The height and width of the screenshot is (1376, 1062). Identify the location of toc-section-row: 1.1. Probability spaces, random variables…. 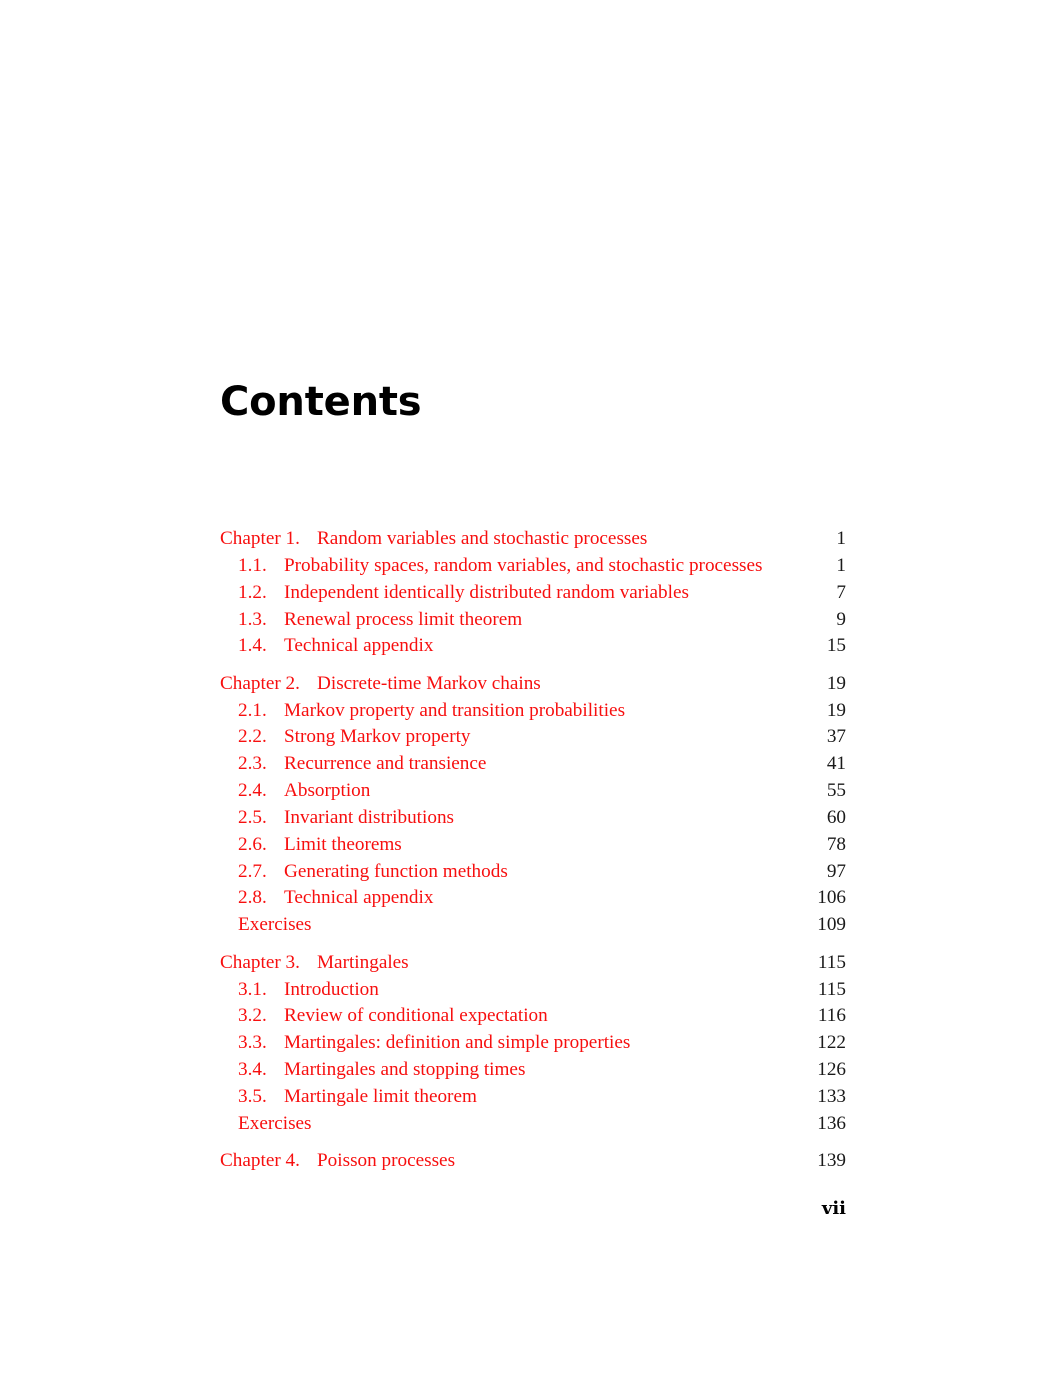
(533, 568).